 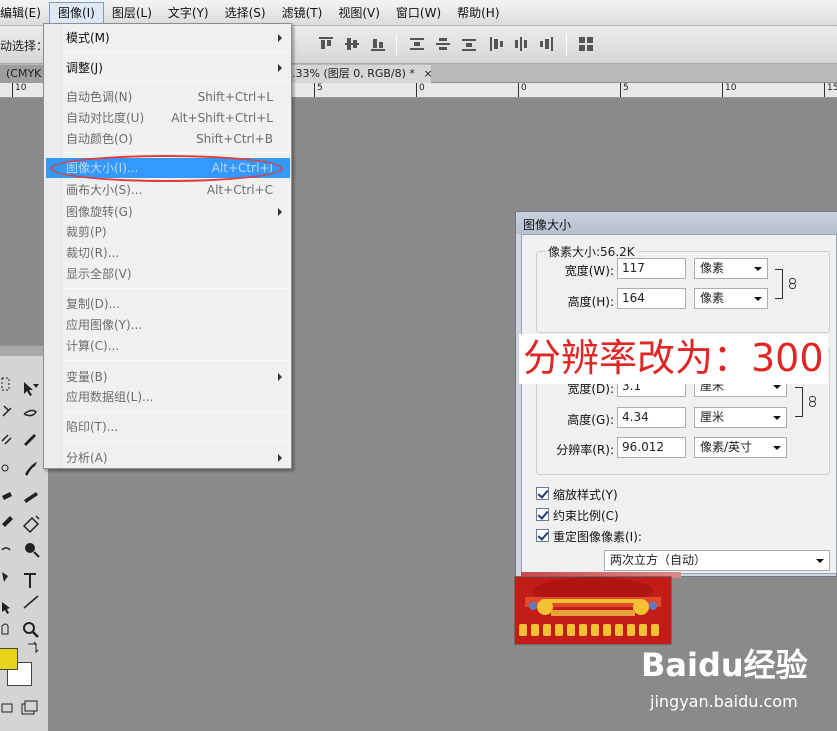 I want to click on menu-item-label: 自动色调(N), so click(x=99, y=97).